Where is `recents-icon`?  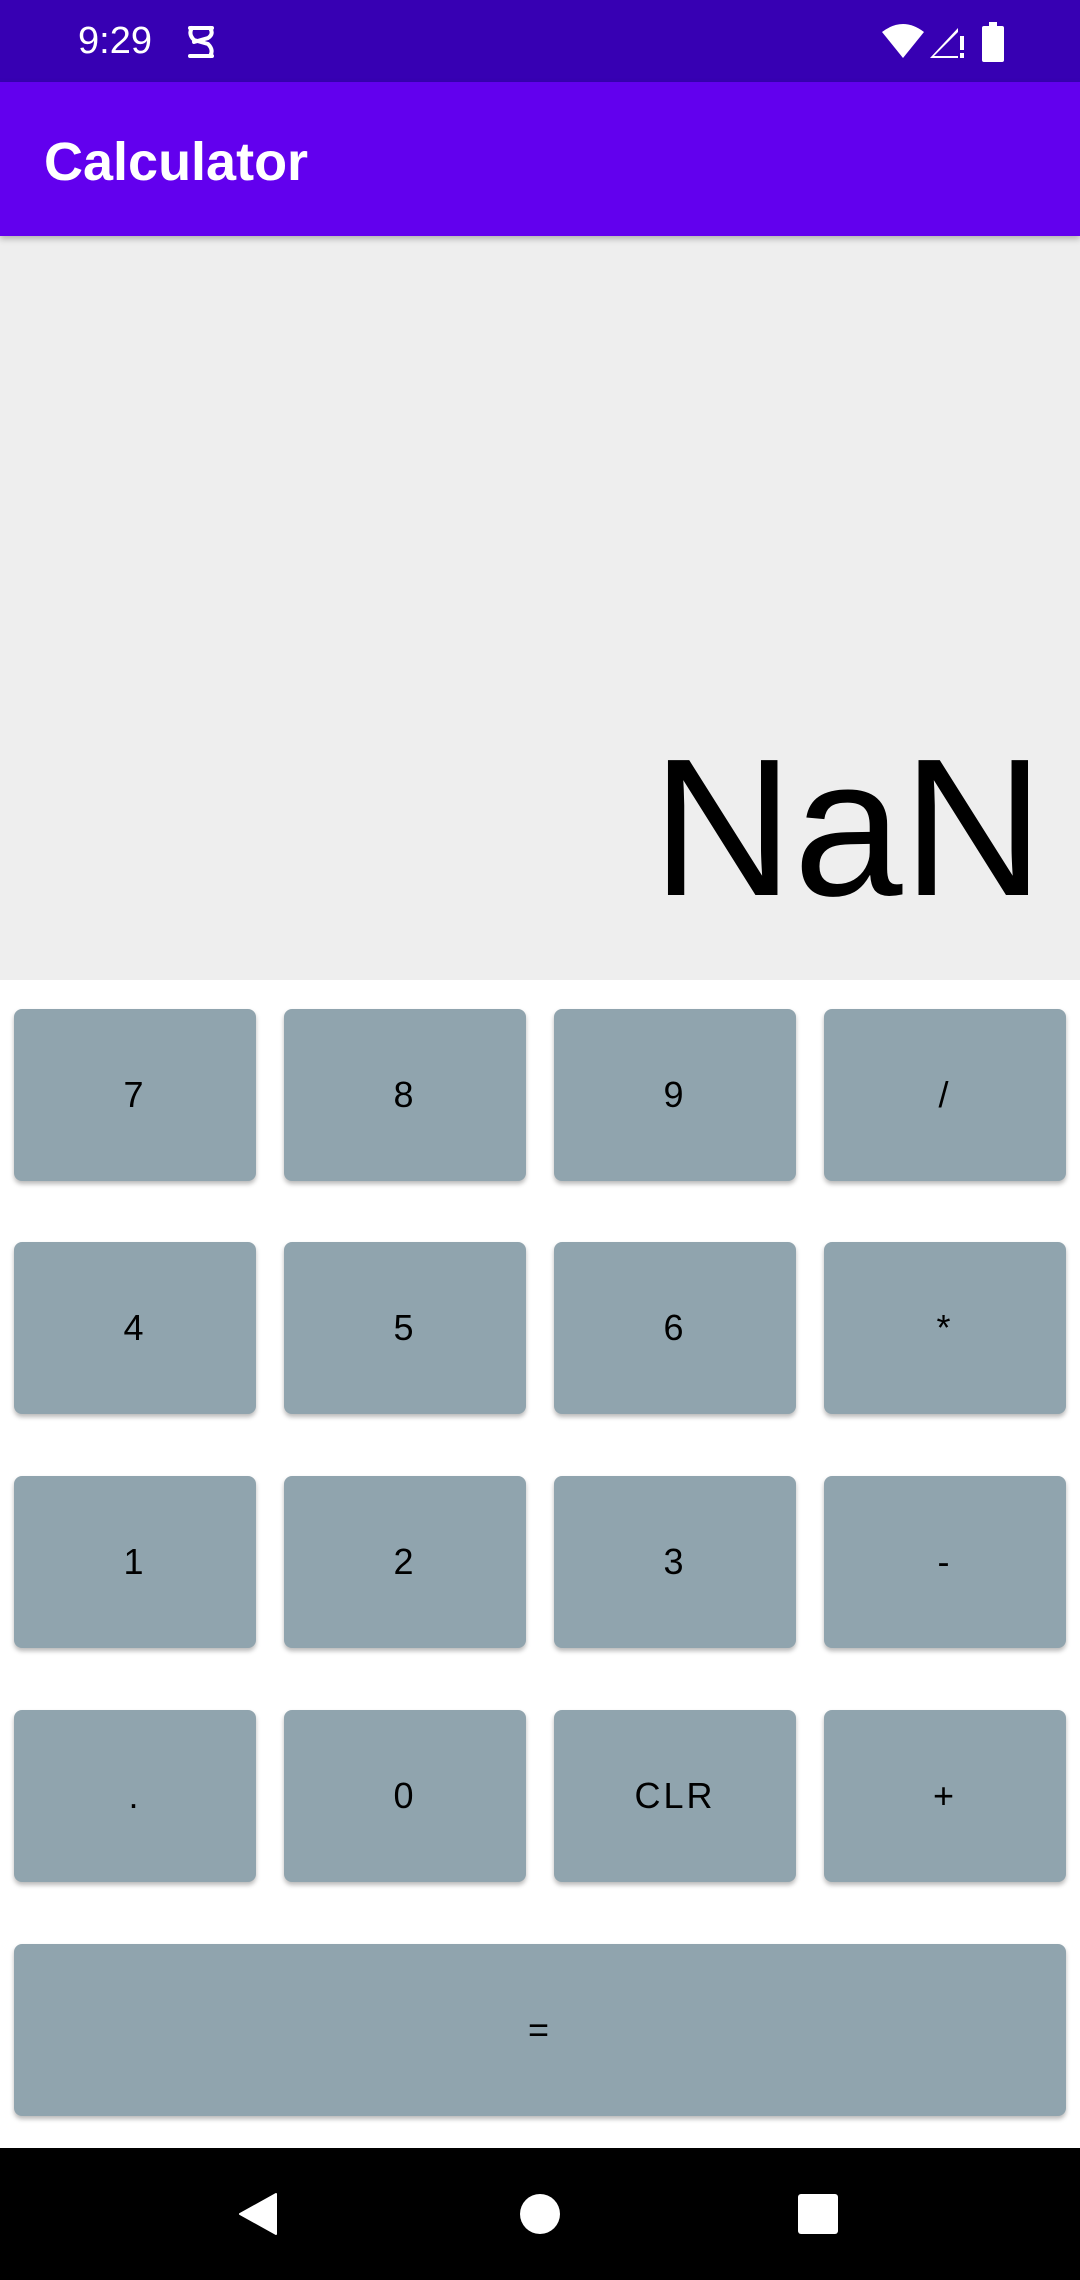
recents-icon is located at coordinates (818, 2214).